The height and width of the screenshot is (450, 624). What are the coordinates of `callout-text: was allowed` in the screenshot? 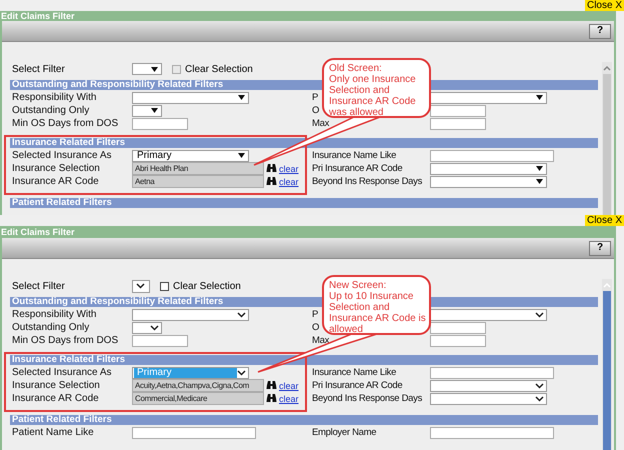 It's located at (356, 112).